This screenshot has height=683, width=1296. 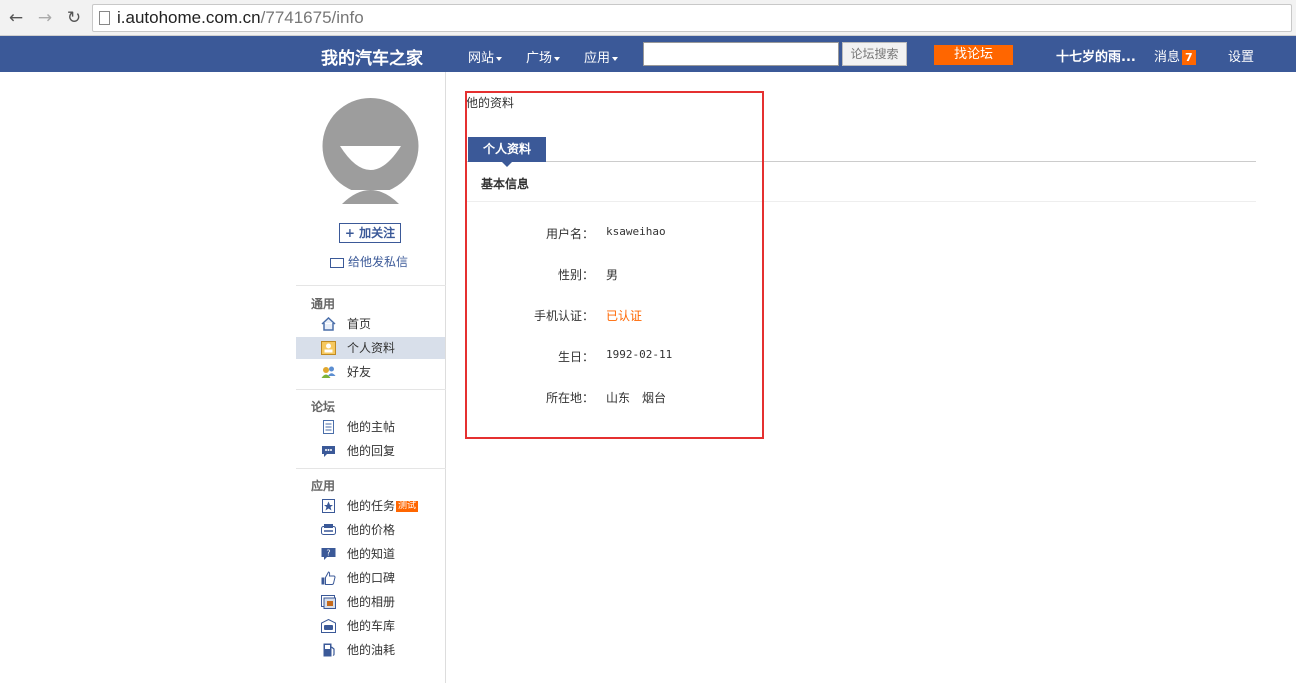 I want to click on back-icon: ←, so click(x=16, y=18).